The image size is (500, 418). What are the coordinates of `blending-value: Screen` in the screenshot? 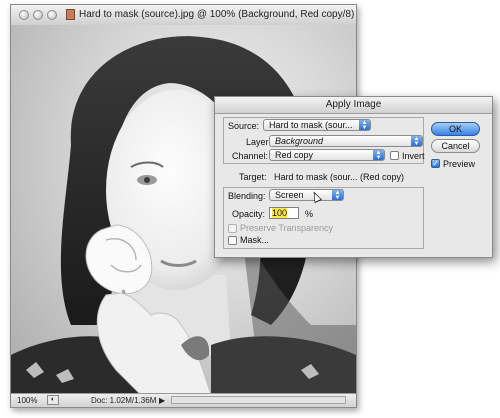 It's located at (289, 195).